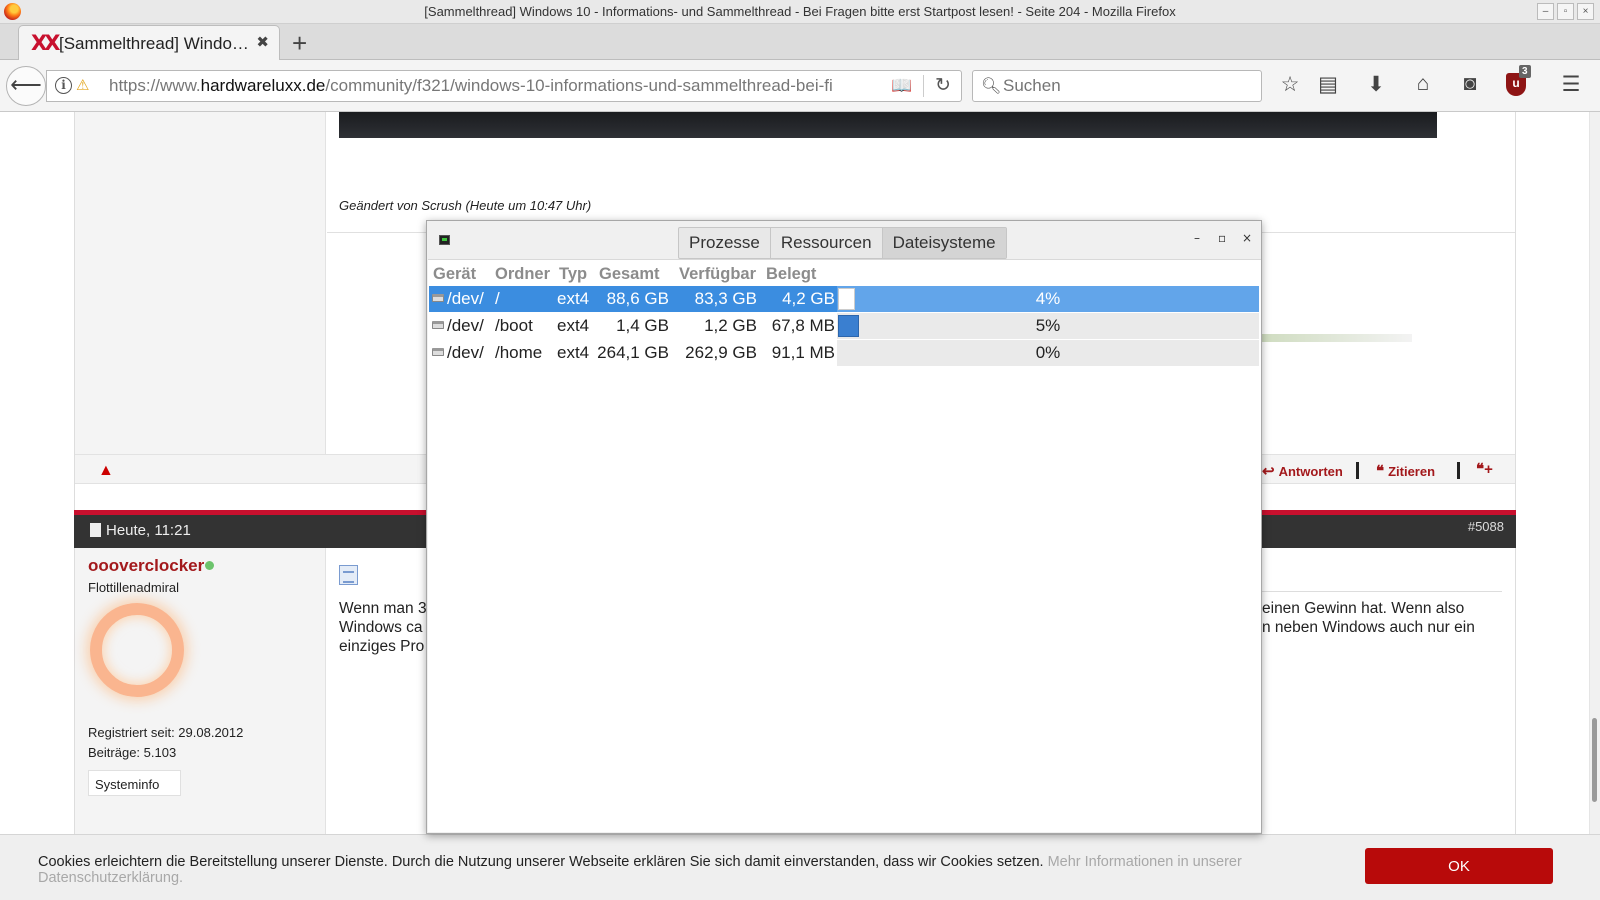 The height and width of the screenshot is (900, 1600). What do you see at coordinates (721, 352) in the screenshot?
I see `cell-available: 262,9 GB` at bounding box center [721, 352].